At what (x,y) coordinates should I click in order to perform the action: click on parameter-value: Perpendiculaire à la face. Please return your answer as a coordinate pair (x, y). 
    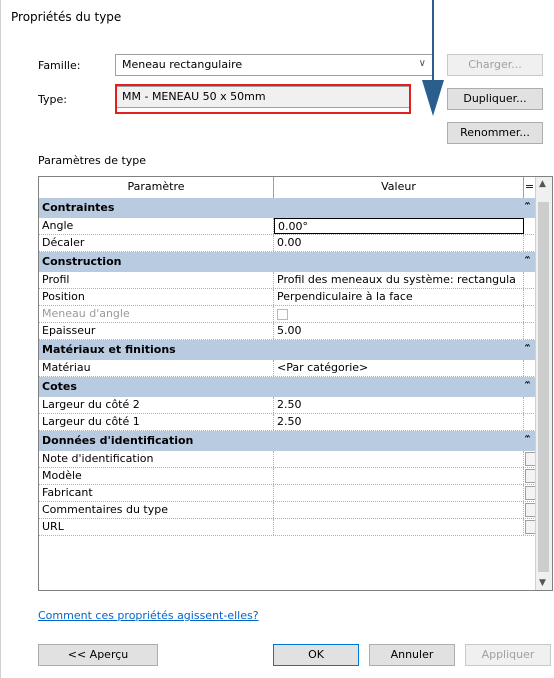
    Looking at the image, I should click on (399, 297).